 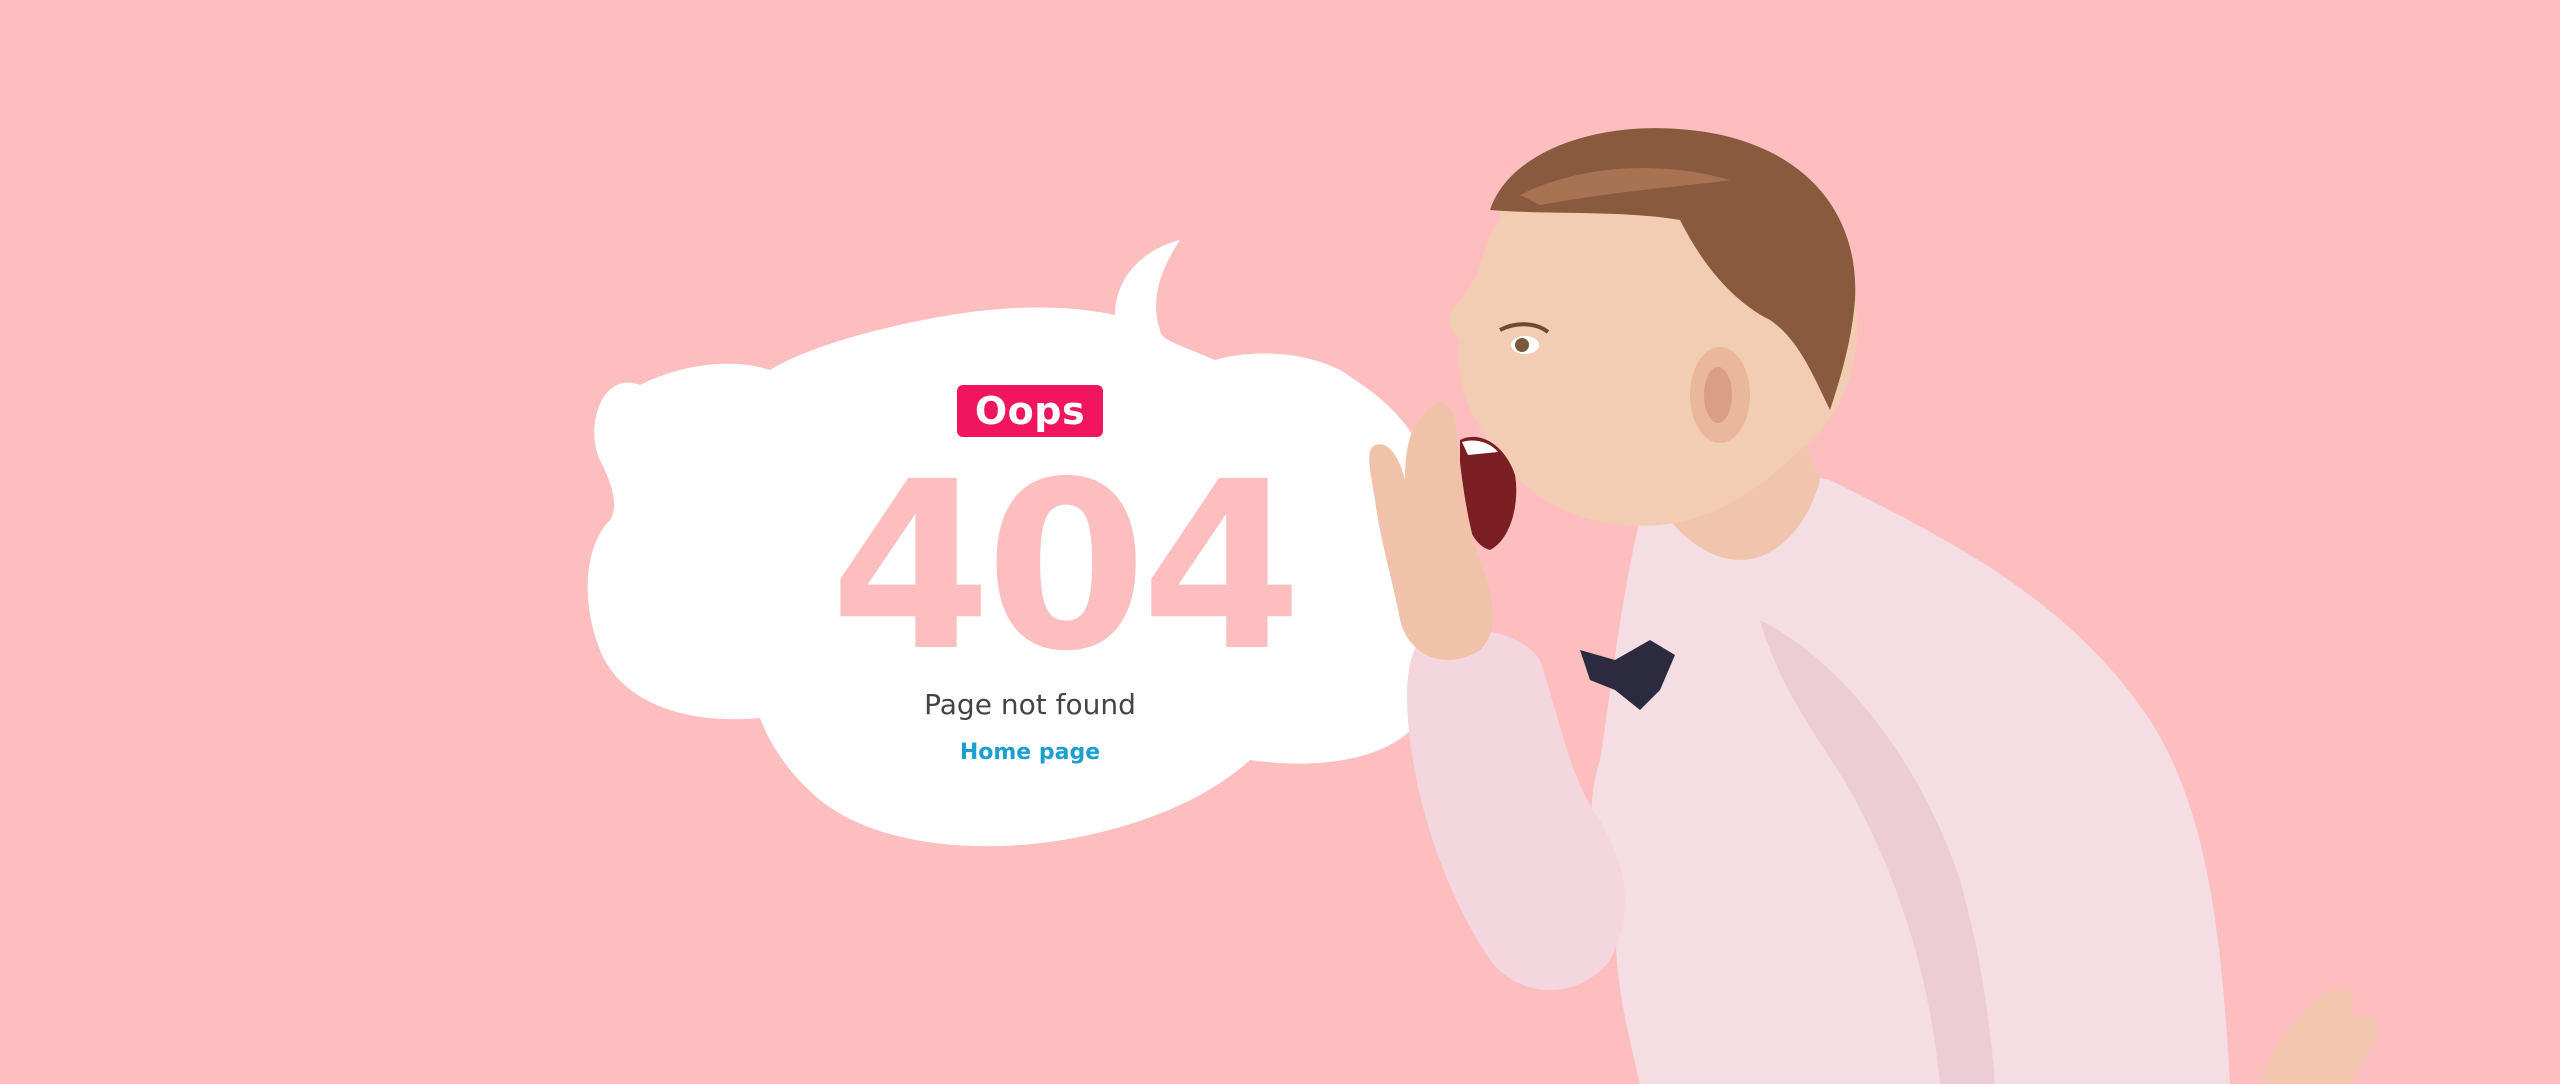 I want to click on error-content: Oops 404 Page not found Home page, so click(x=1066, y=575).